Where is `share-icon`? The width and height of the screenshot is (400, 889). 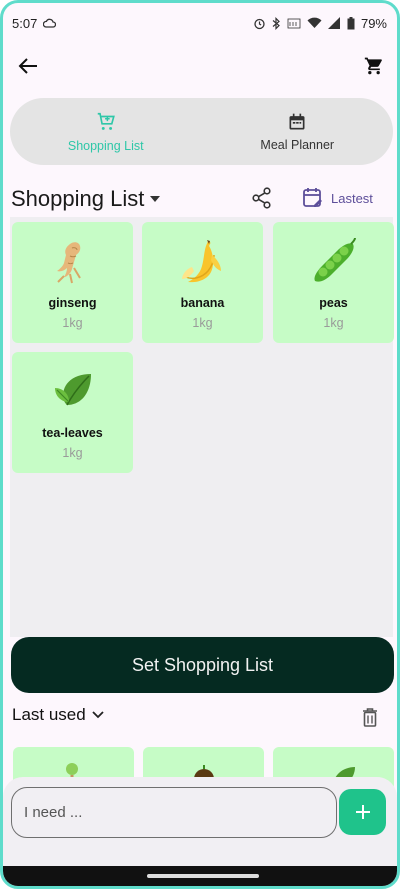
share-icon is located at coordinates (261, 198).